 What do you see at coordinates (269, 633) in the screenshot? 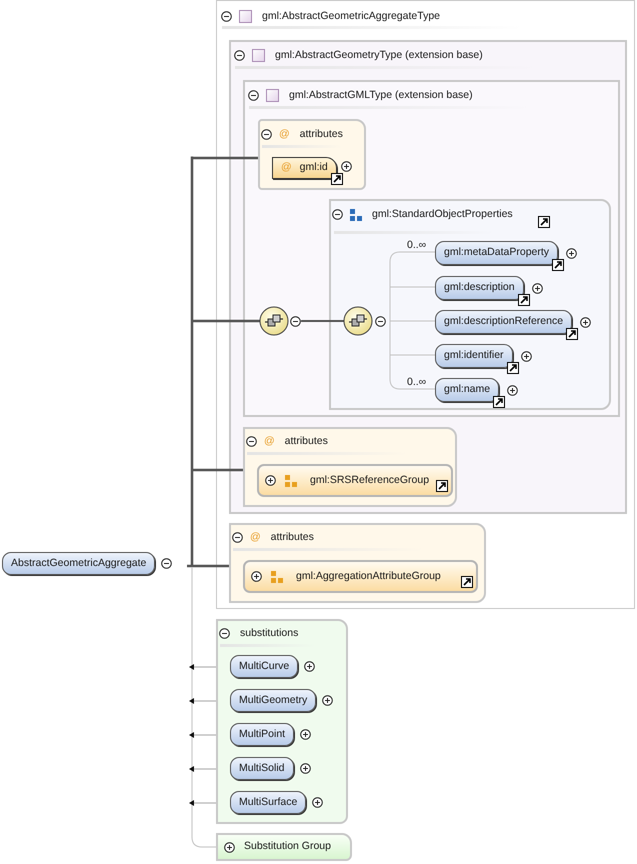
I see `header-label: substitutions` at bounding box center [269, 633].